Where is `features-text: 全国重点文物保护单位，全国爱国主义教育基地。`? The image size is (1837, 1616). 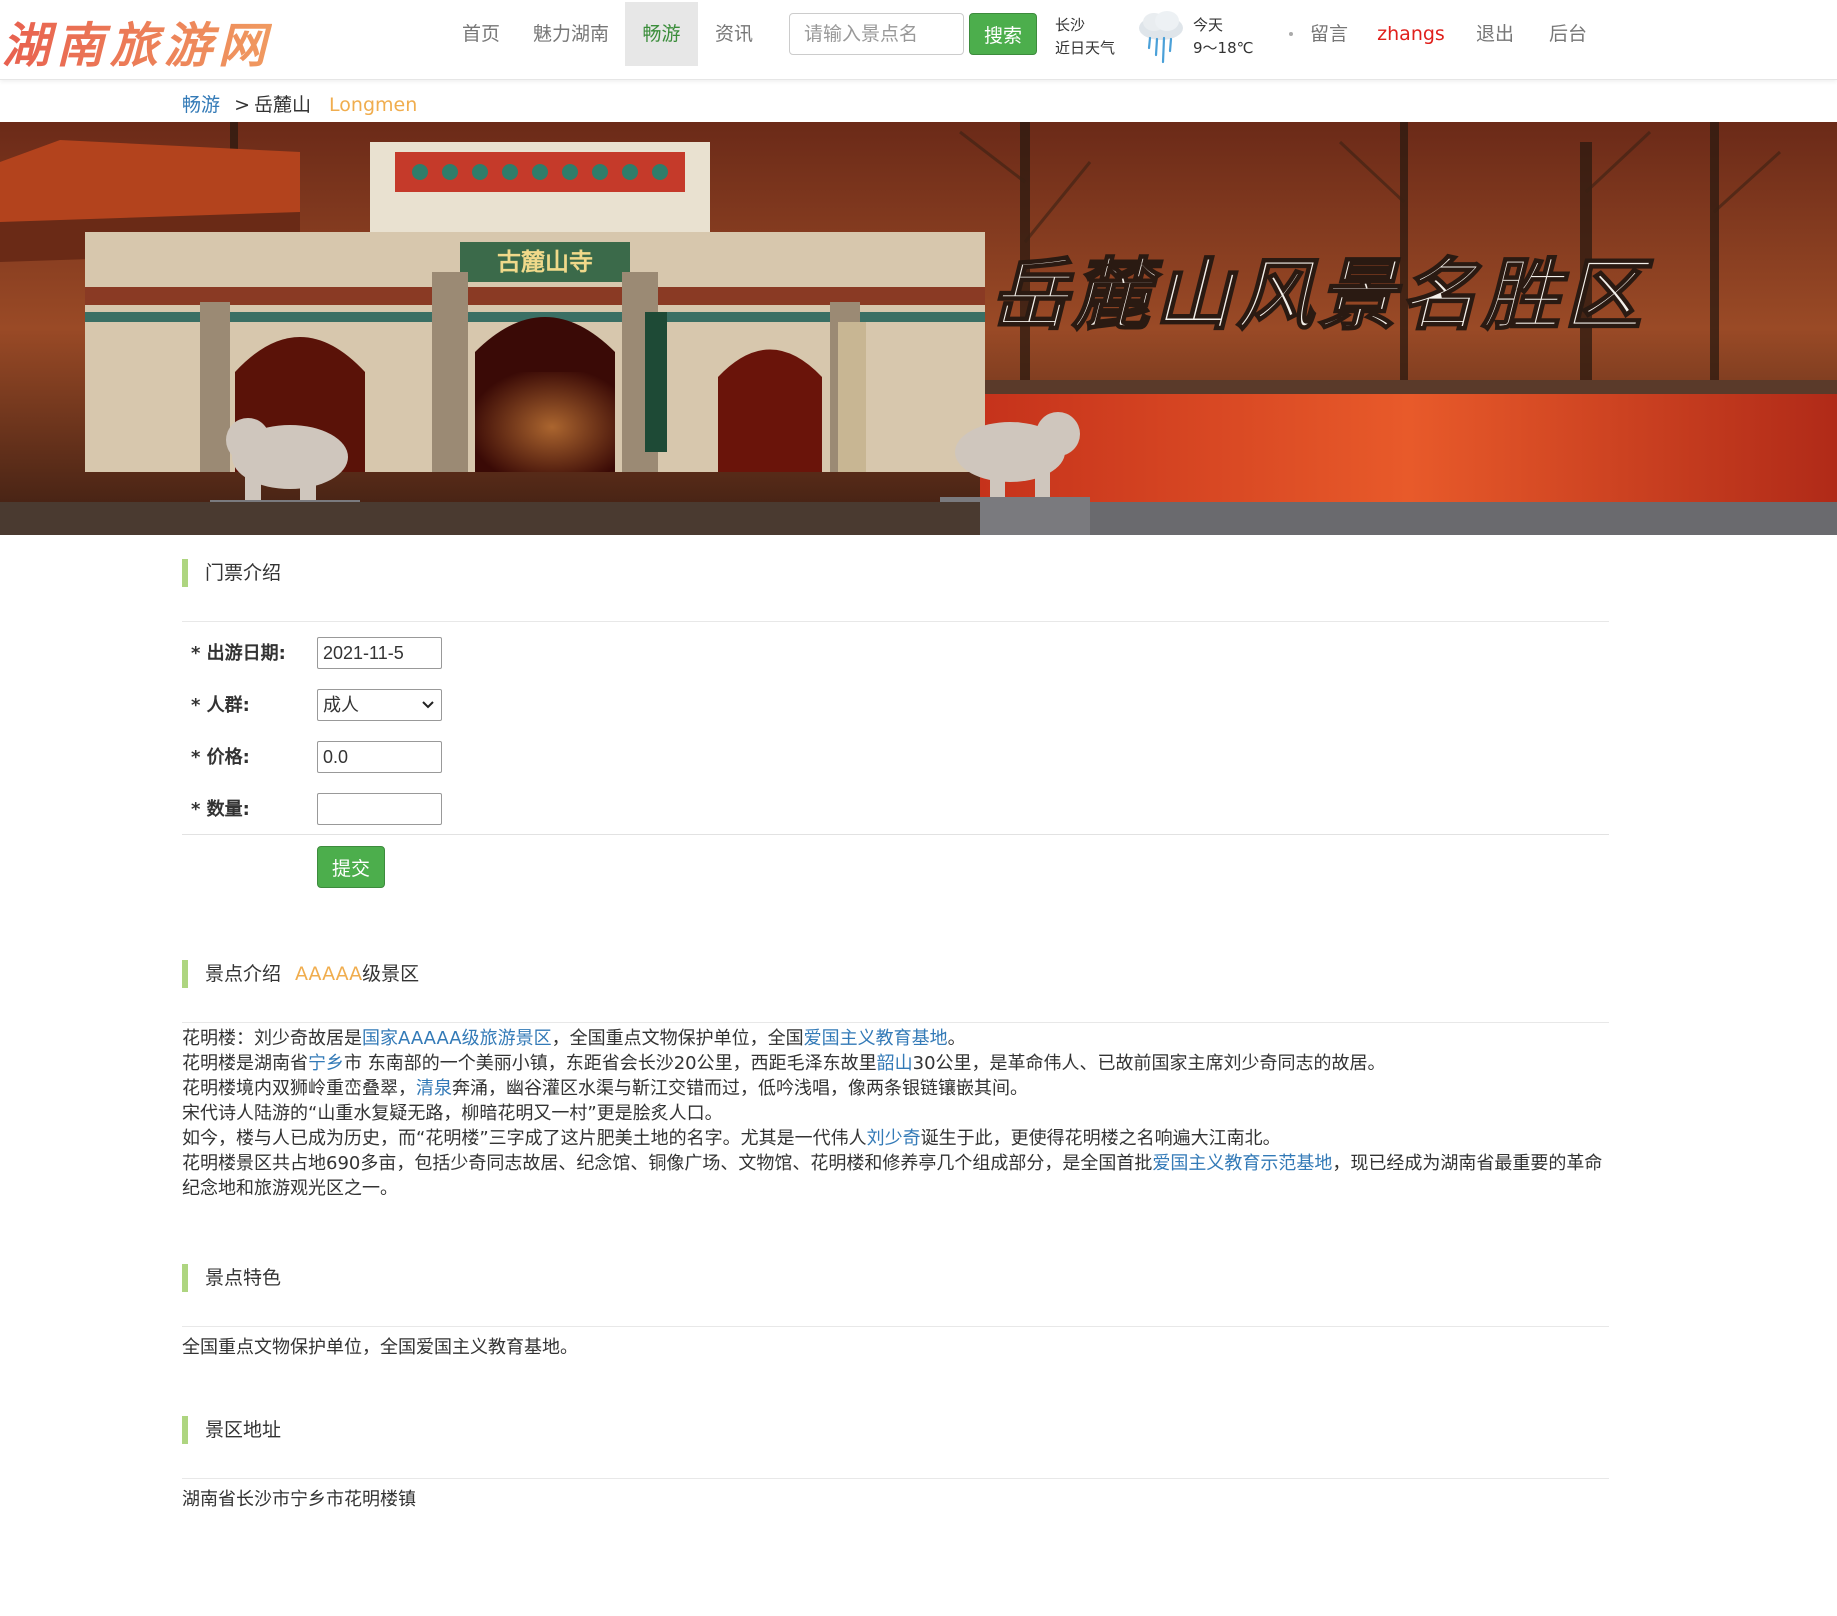 features-text: 全国重点文物保护单位，全国爱国主义教育基地。 is located at coordinates (380, 1347).